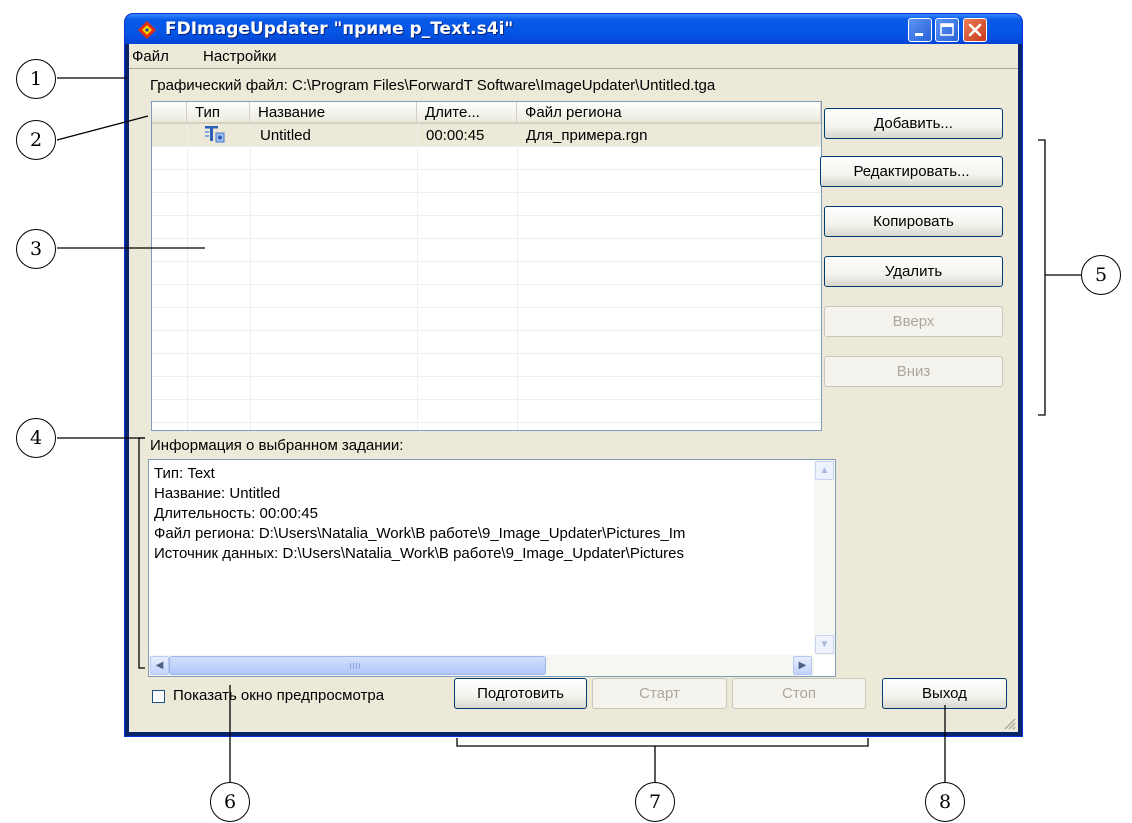 This screenshot has height=823, width=1132. What do you see at coordinates (486, 135) in the screenshot?
I see `table-row: Untitled 00:00:45 Для_примера.rgn` at bounding box center [486, 135].